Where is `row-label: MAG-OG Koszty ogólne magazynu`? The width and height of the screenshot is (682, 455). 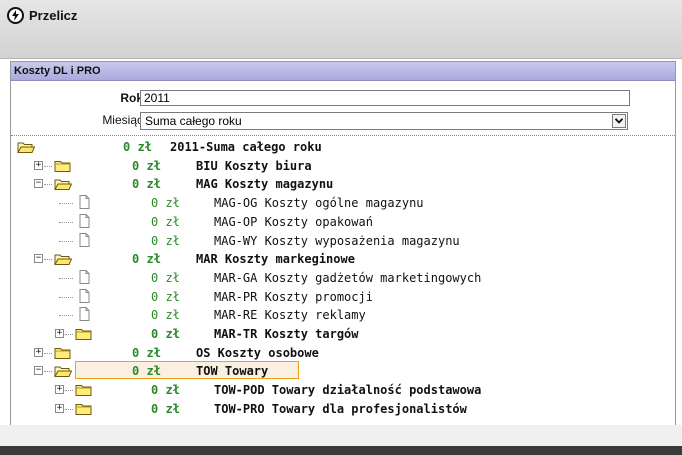
row-label: MAG-OG Koszty ogólne magazynu is located at coordinates (319, 203).